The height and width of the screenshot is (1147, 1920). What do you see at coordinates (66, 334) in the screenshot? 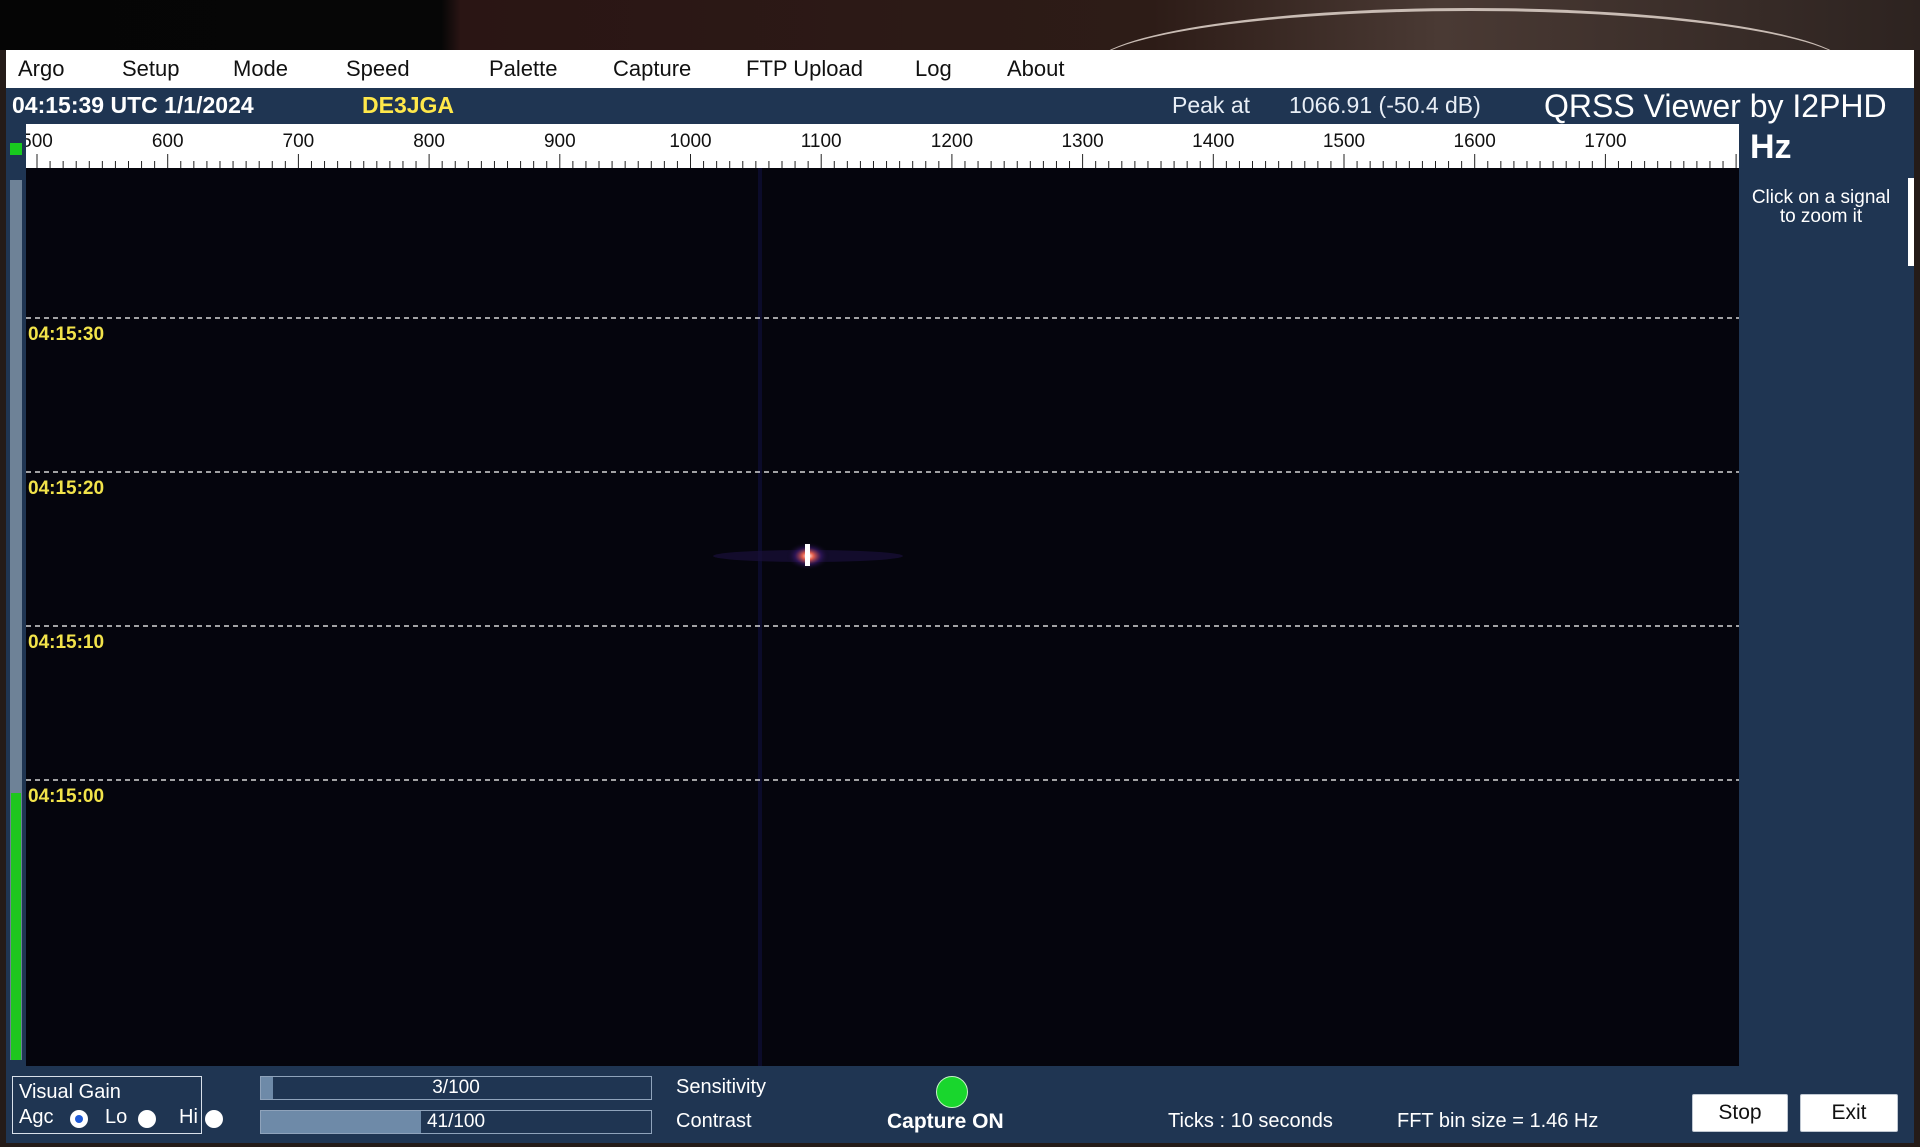
I see `time-mark-label: 04:15:30` at bounding box center [66, 334].